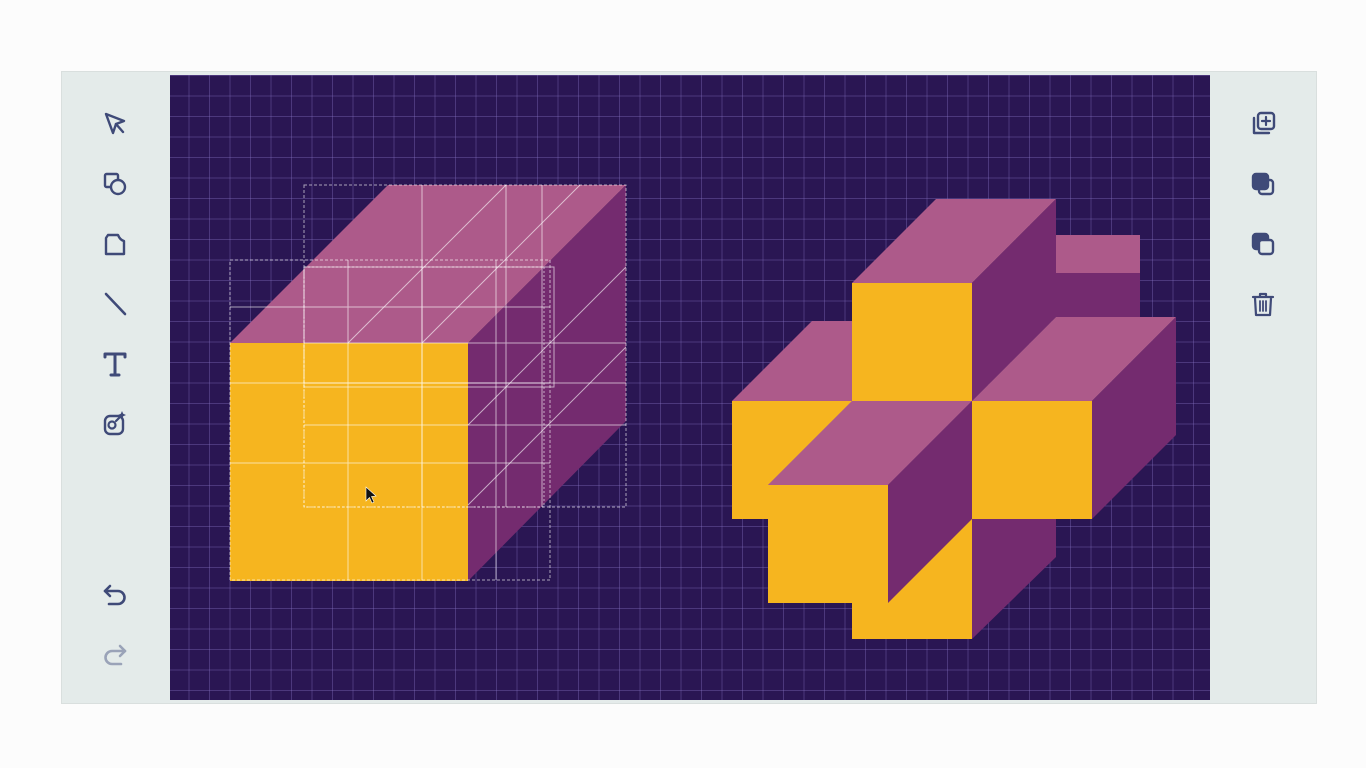  I want to click on select-tool-button, so click(115, 124).